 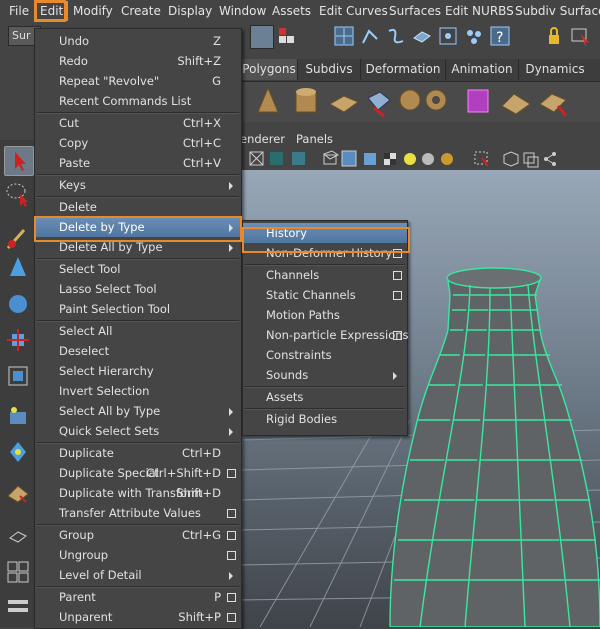 What do you see at coordinates (291, 11) in the screenshot?
I see `menubar-assets: Assets` at bounding box center [291, 11].